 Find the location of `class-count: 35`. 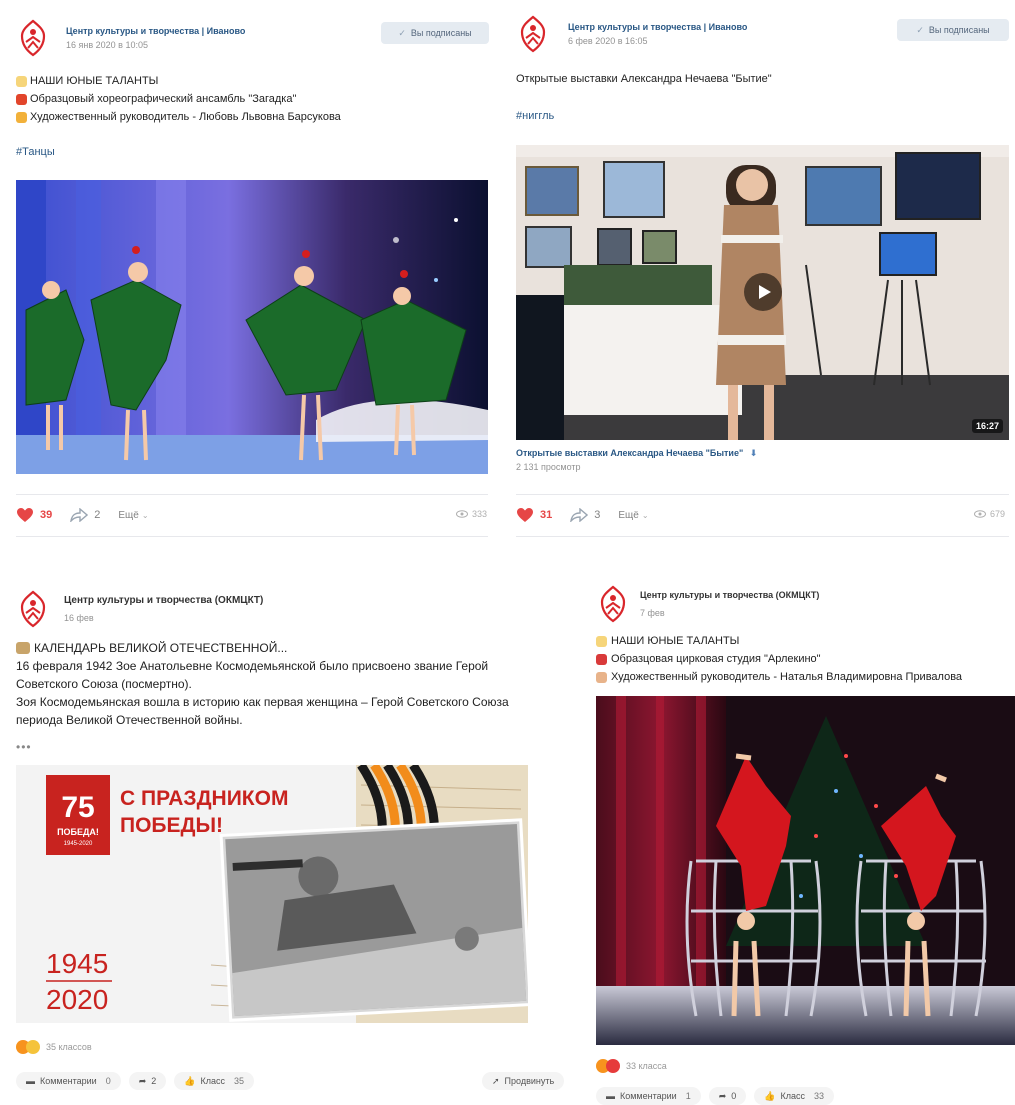

class-count: 35 is located at coordinates (238, 1081).